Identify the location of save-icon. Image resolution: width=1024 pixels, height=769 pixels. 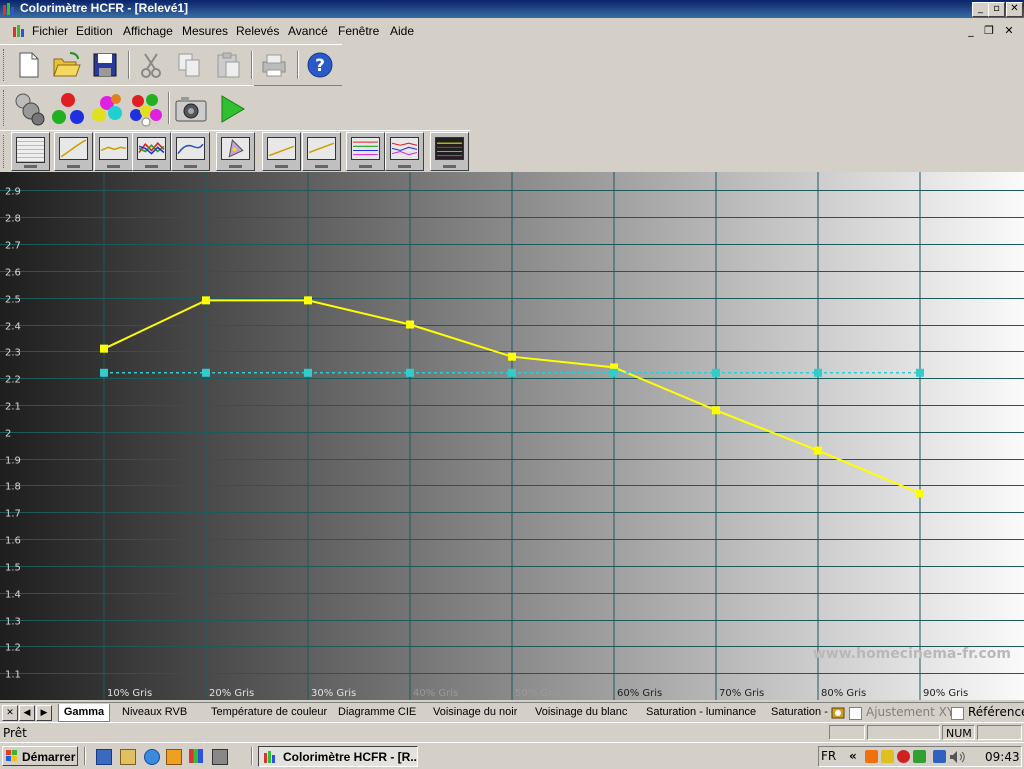
(105, 65).